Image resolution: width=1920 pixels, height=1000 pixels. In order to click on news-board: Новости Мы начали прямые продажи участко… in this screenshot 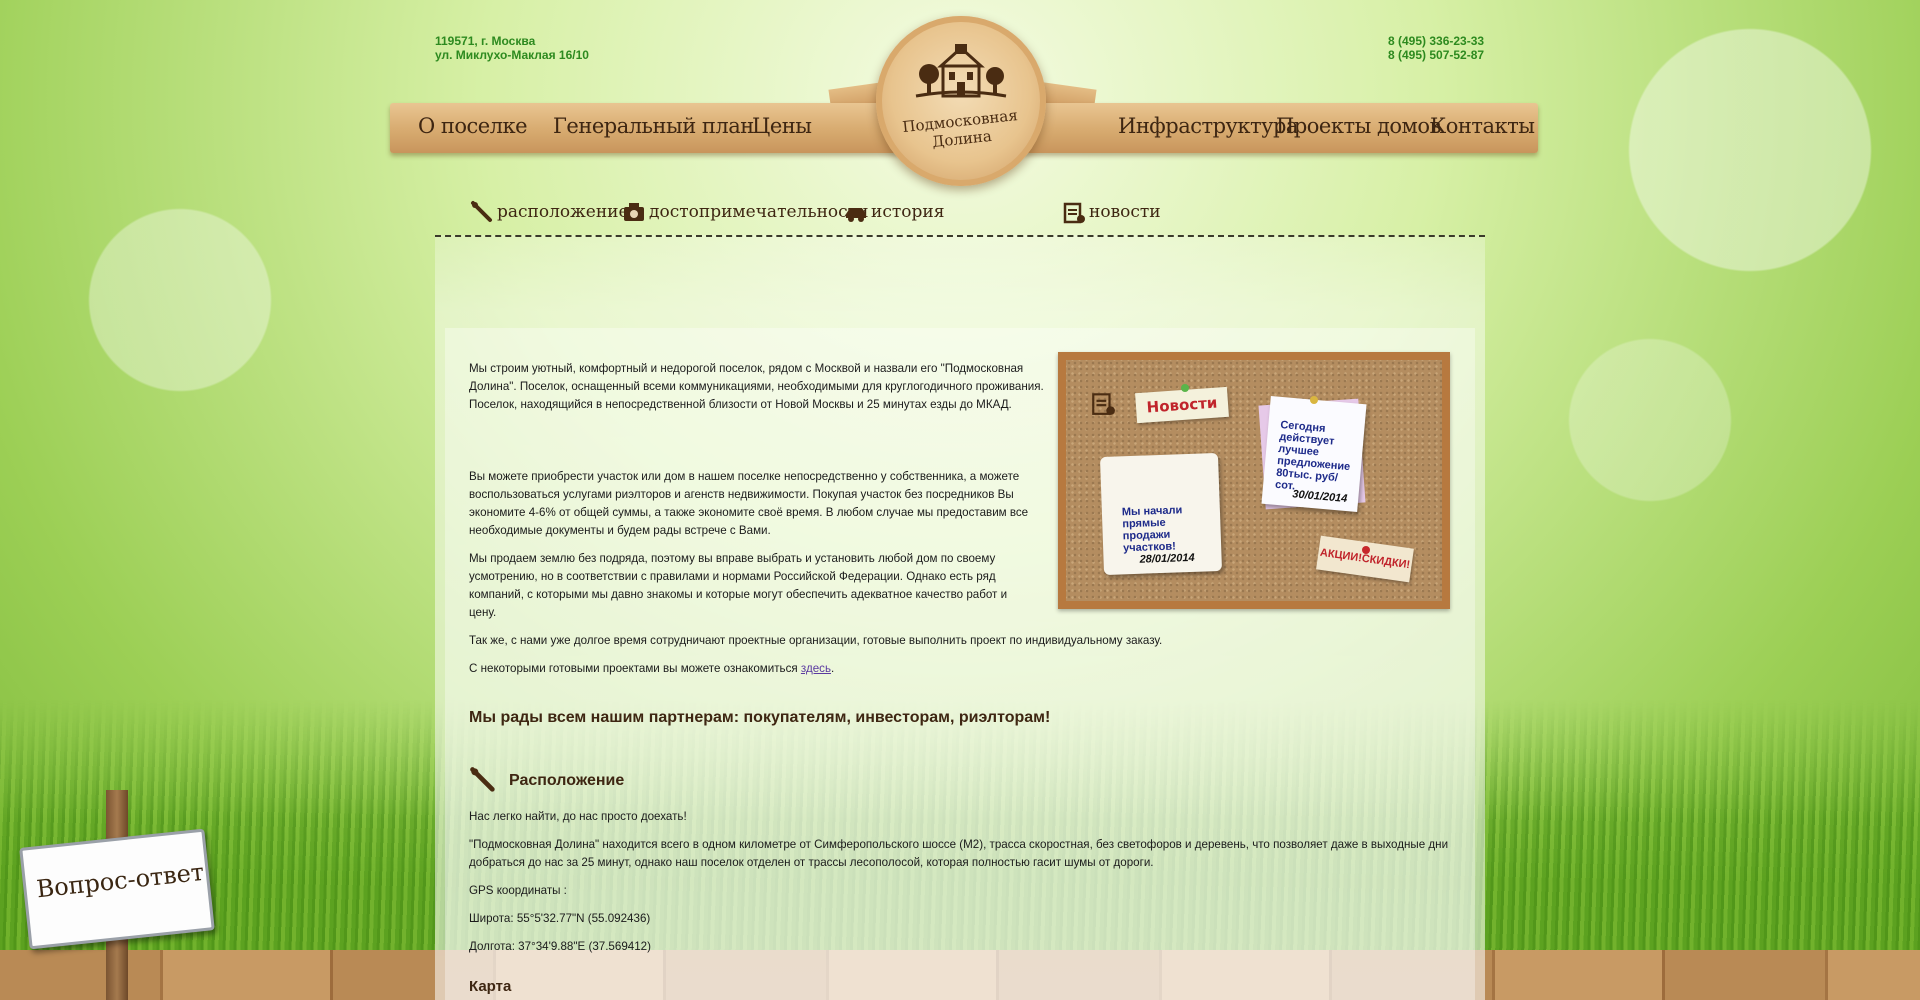, I will do `click(1254, 480)`.